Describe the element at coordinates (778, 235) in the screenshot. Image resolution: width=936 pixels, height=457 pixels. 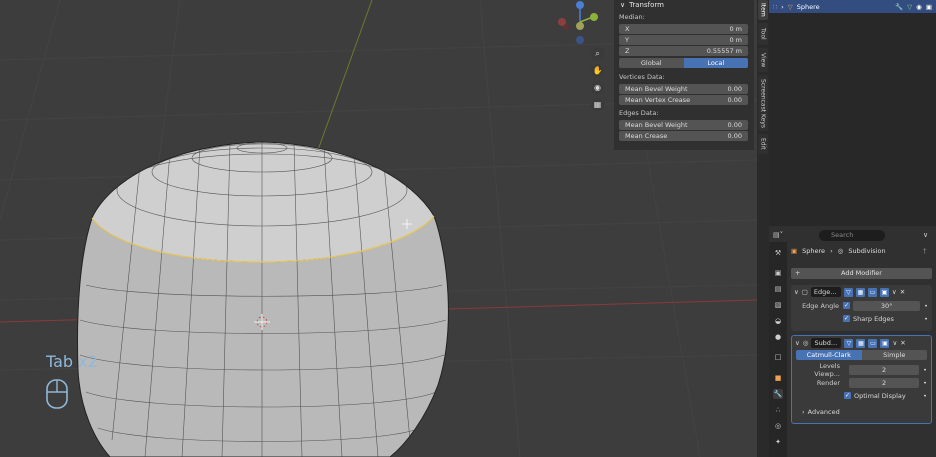
I see `editor-type-icon: ▤˅` at that location.